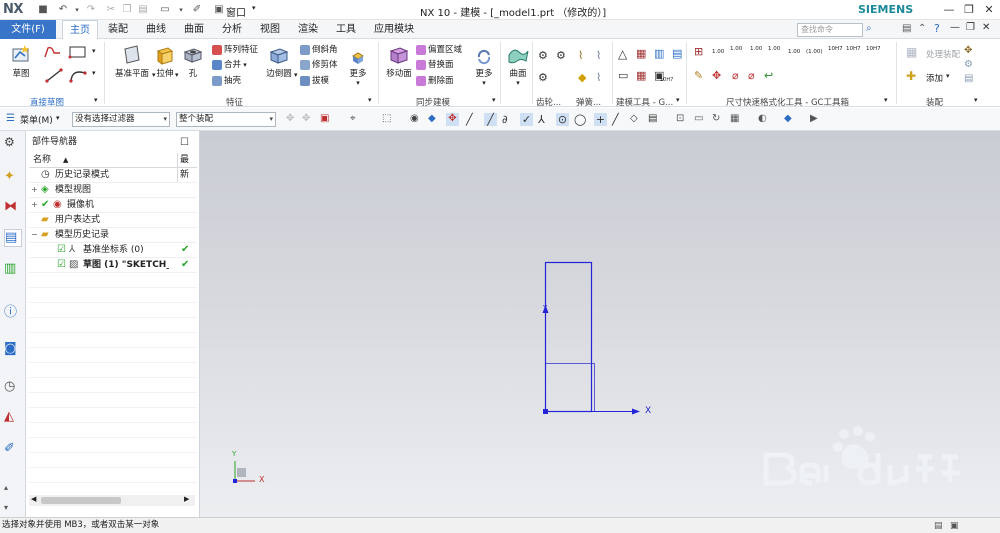  What do you see at coordinates (435, 80) in the screenshot?
I see `delete-face-button: 删除面` at bounding box center [435, 80].